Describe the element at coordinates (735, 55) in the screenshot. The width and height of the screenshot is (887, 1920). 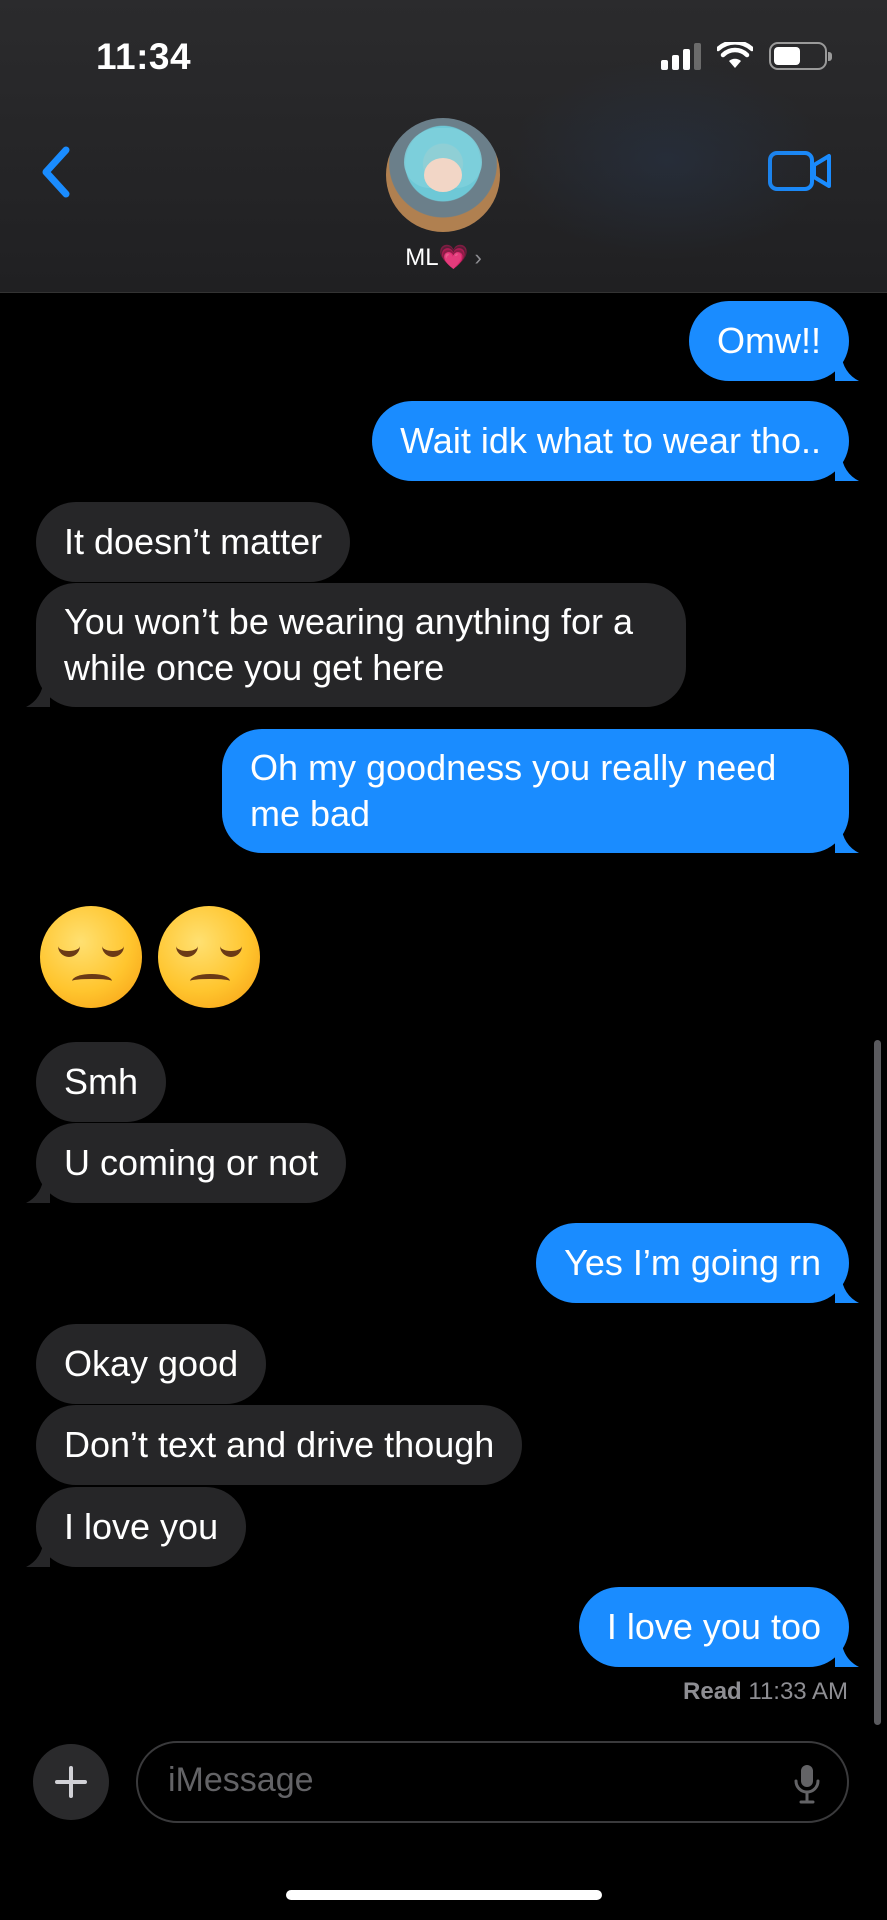
I see `wifi-icon` at that location.